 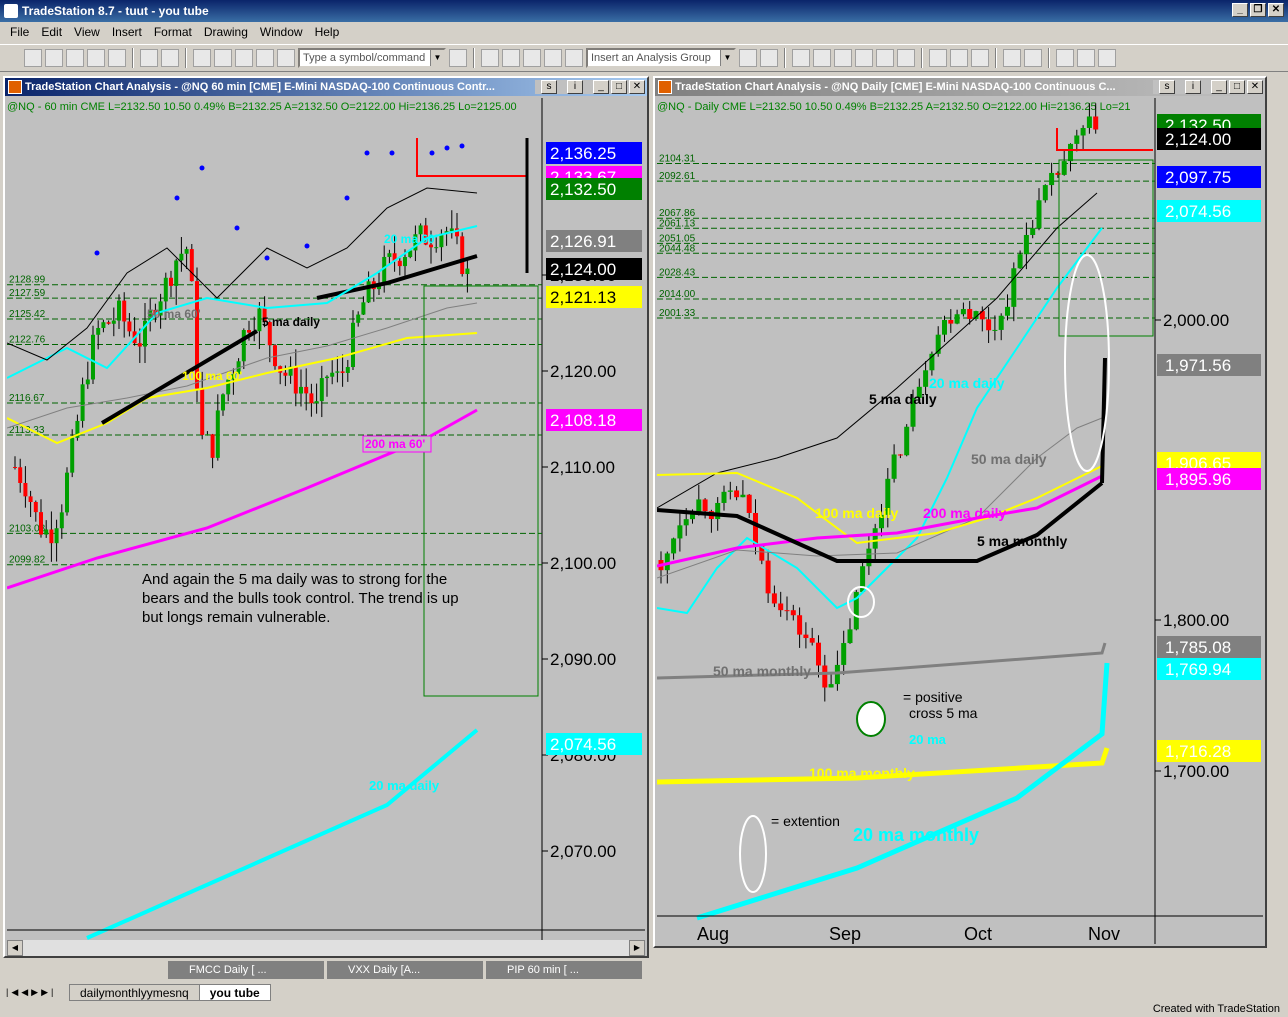 I want to click on indicator-icon, so click(x=748, y=58).